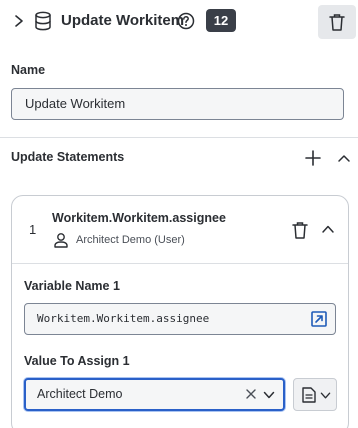  What do you see at coordinates (80, 394) in the screenshot?
I see `selected-value: Architect Demo` at bounding box center [80, 394].